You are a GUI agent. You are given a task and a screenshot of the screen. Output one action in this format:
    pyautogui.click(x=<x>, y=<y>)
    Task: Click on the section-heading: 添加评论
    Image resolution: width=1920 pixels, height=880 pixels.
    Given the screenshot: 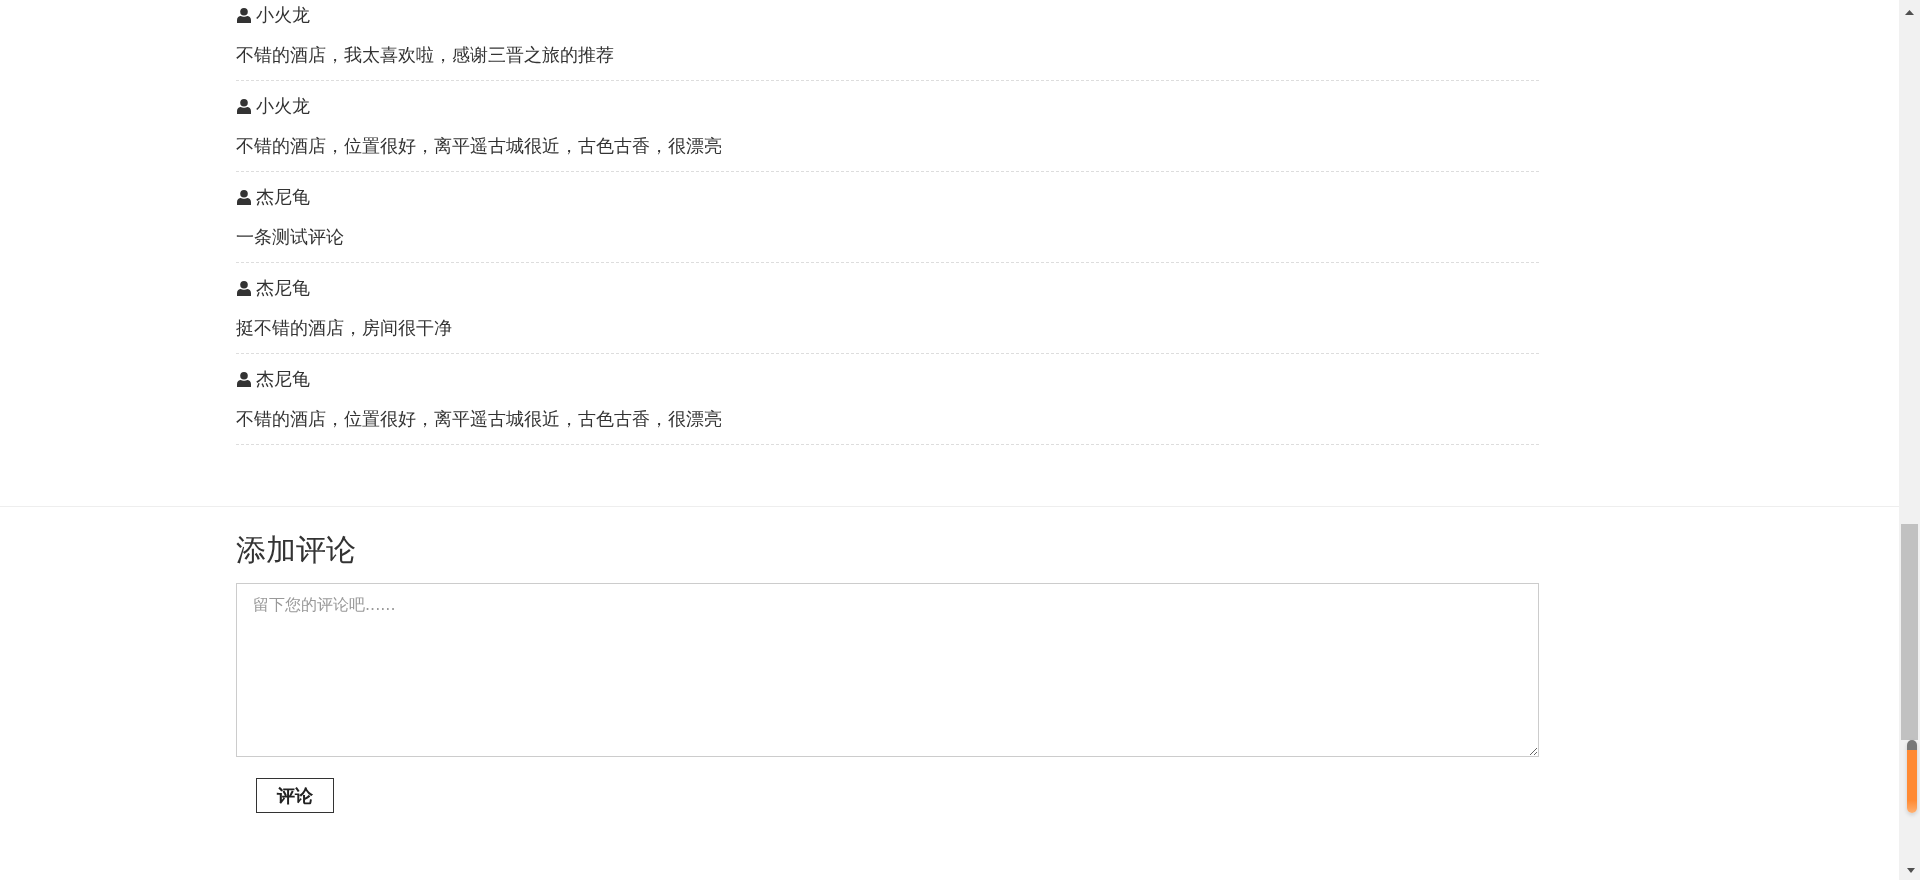 What is the action you would take?
    pyautogui.click(x=296, y=550)
    